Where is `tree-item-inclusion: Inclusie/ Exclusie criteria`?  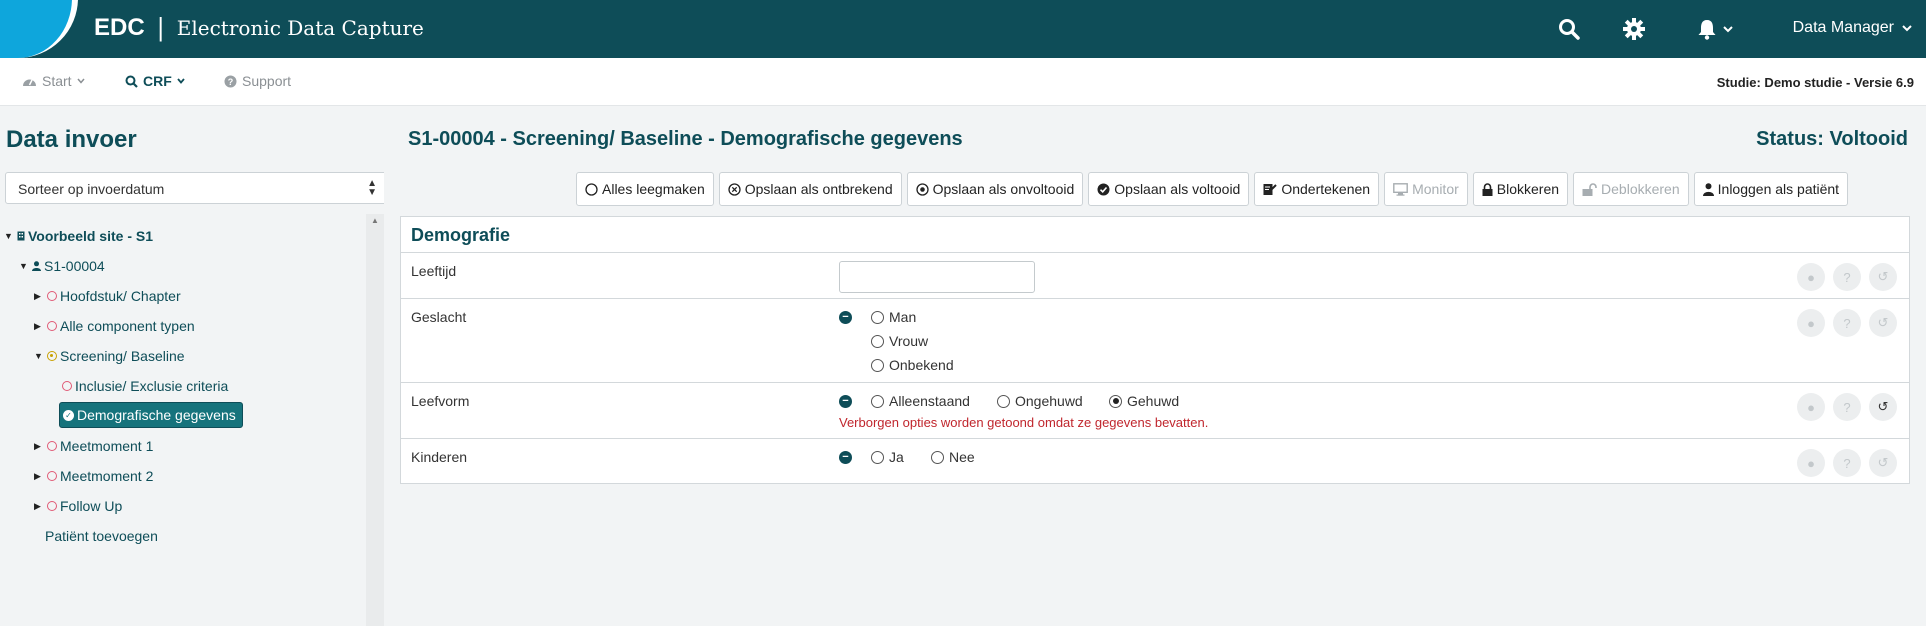
tree-item-inclusion: Inclusie/ Exclusie criteria is located at coordinates (145, 386).